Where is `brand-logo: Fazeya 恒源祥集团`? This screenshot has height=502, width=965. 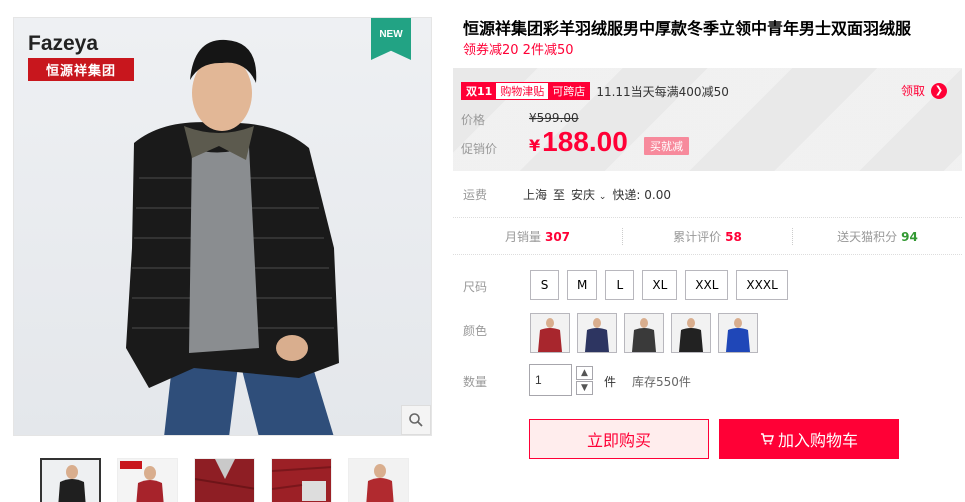 brand-logo: Fazeya 恒源祥集团 is located at coordinates (81, 56).